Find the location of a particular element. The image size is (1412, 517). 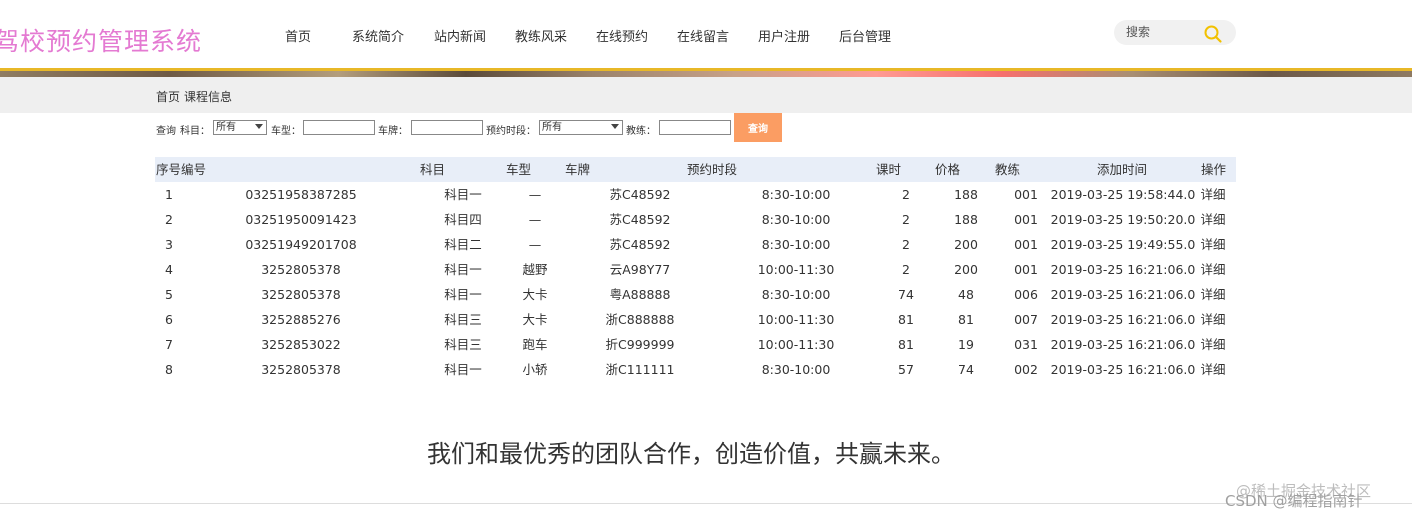

cell-index: 8 is located at coordinates (169, 369).